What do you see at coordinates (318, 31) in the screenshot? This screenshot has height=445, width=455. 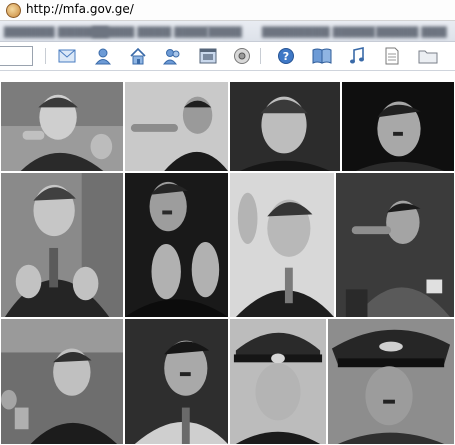 I see `blurred-link: ▇▇▇▇▇▇▇▇ ▇▇▇▇▇` at bounding box center [318, 31].